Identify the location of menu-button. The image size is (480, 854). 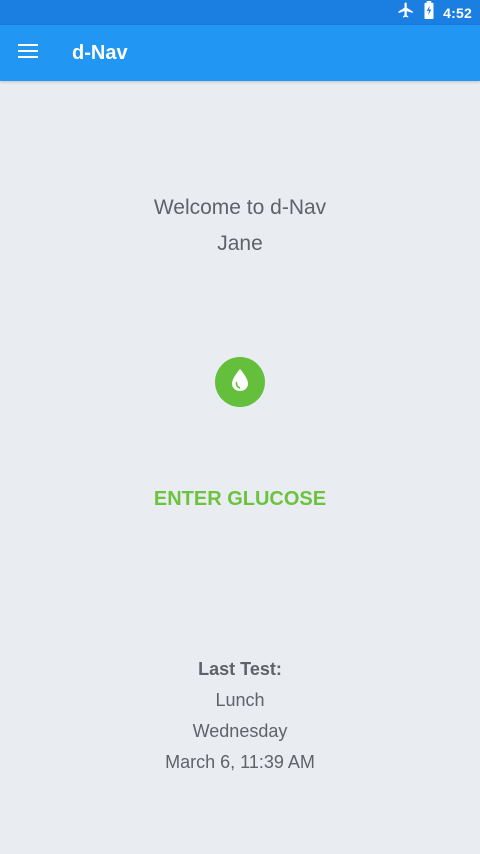
(28, 53).